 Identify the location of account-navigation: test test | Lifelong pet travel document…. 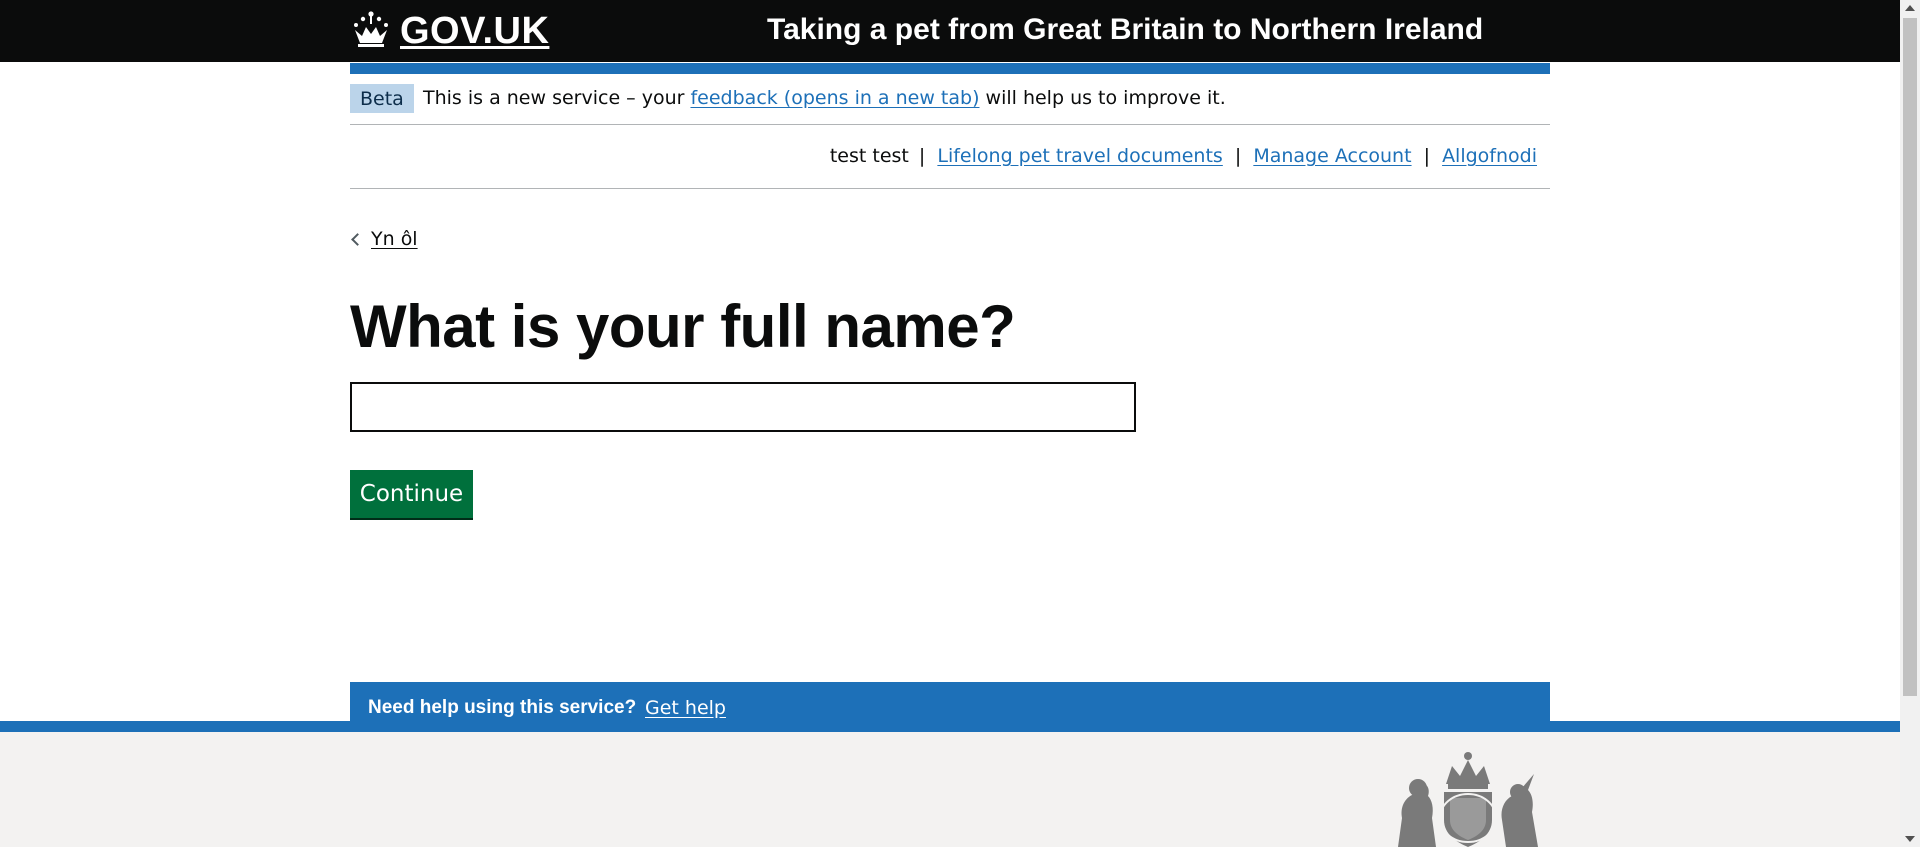
(950, 157).